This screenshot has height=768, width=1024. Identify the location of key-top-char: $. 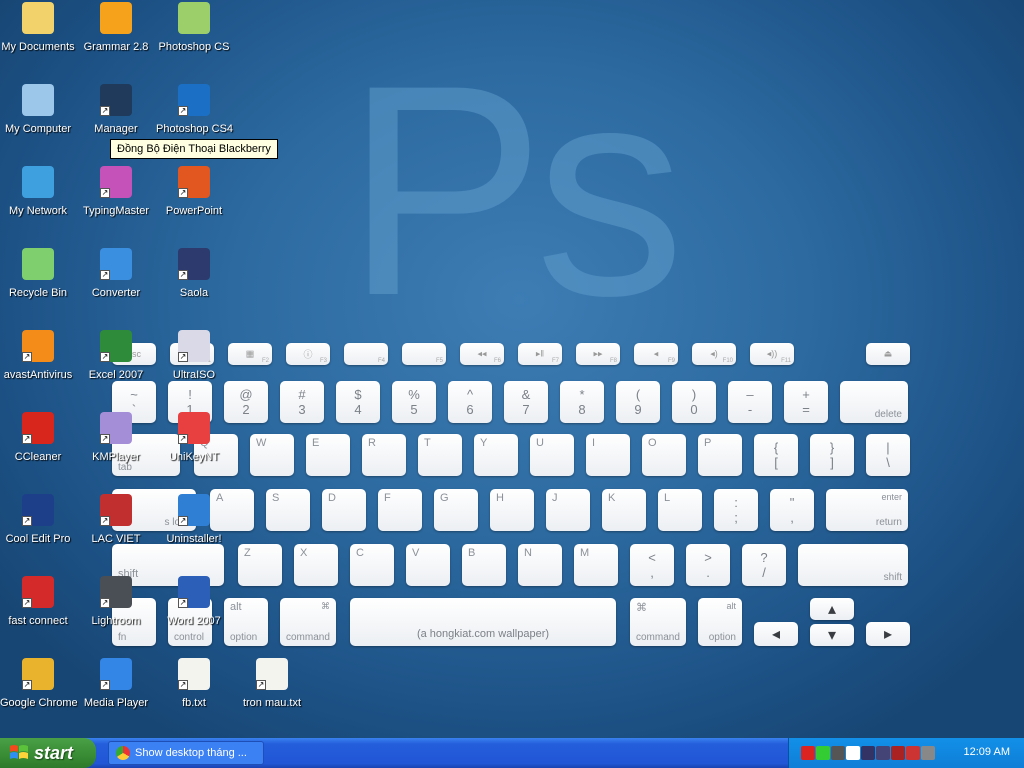
(358, 394).